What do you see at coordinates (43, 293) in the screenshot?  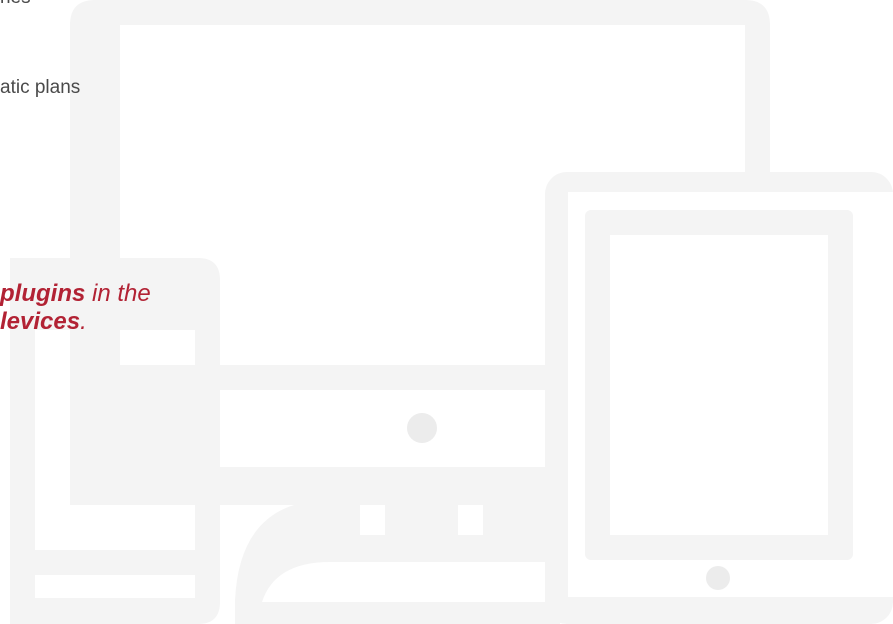 I see `tagline-highlight-plugins: plugins` at bounding box center [43, 293].